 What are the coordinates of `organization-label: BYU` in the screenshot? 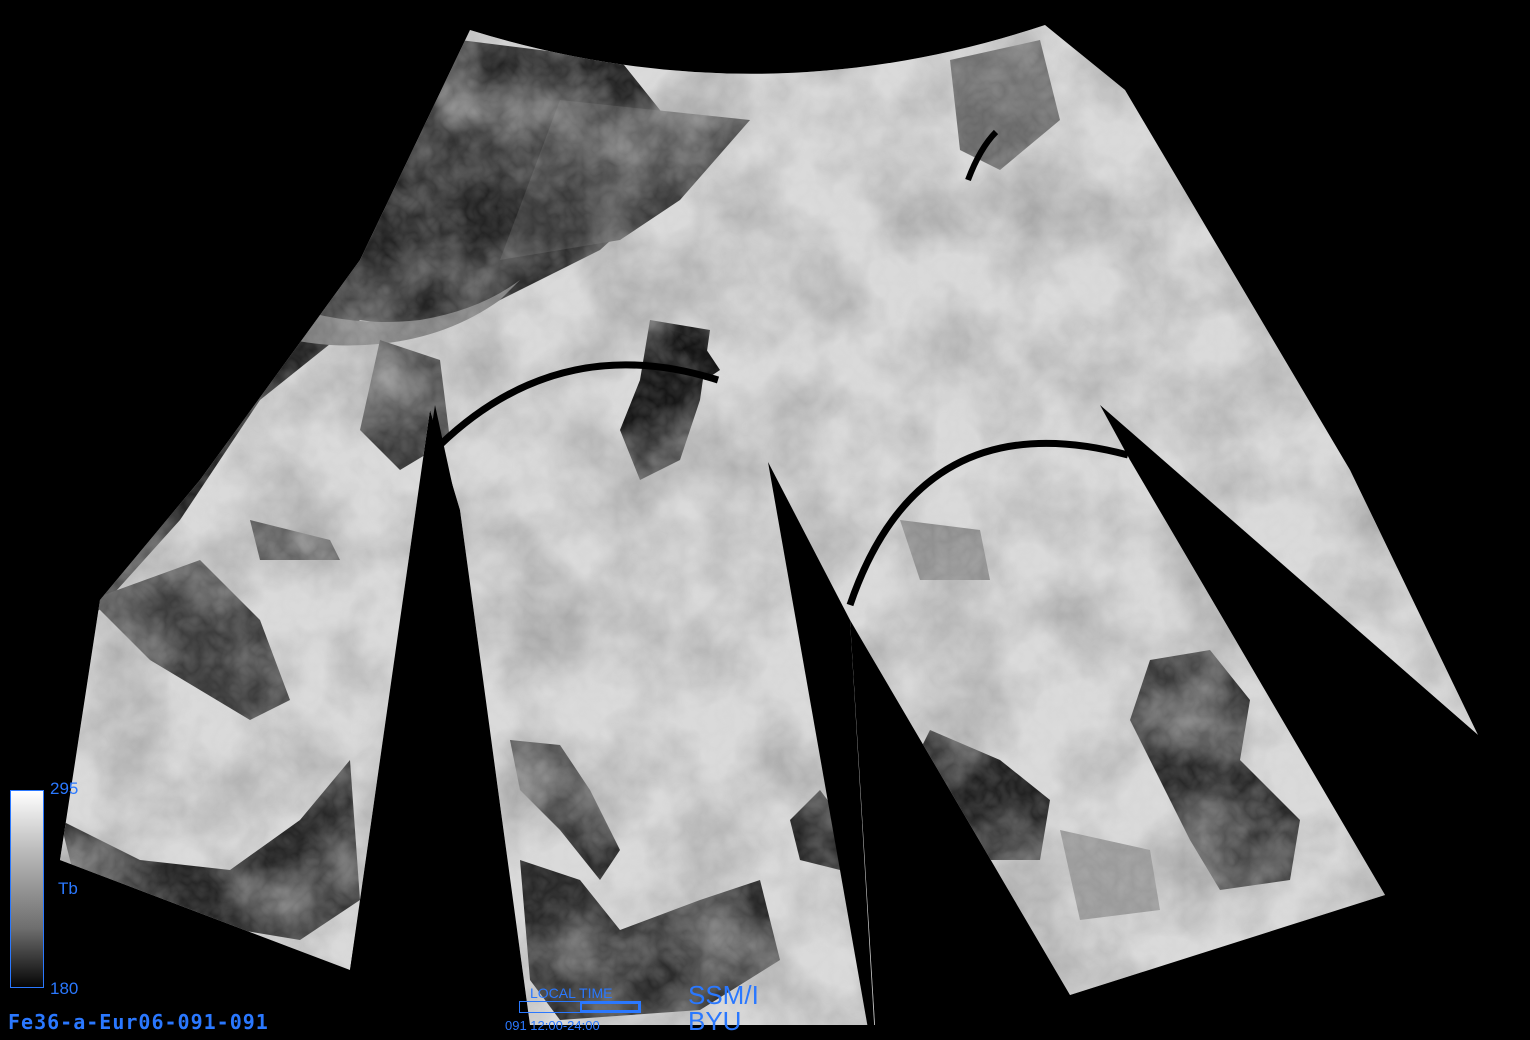 It's located at (715, 1021).